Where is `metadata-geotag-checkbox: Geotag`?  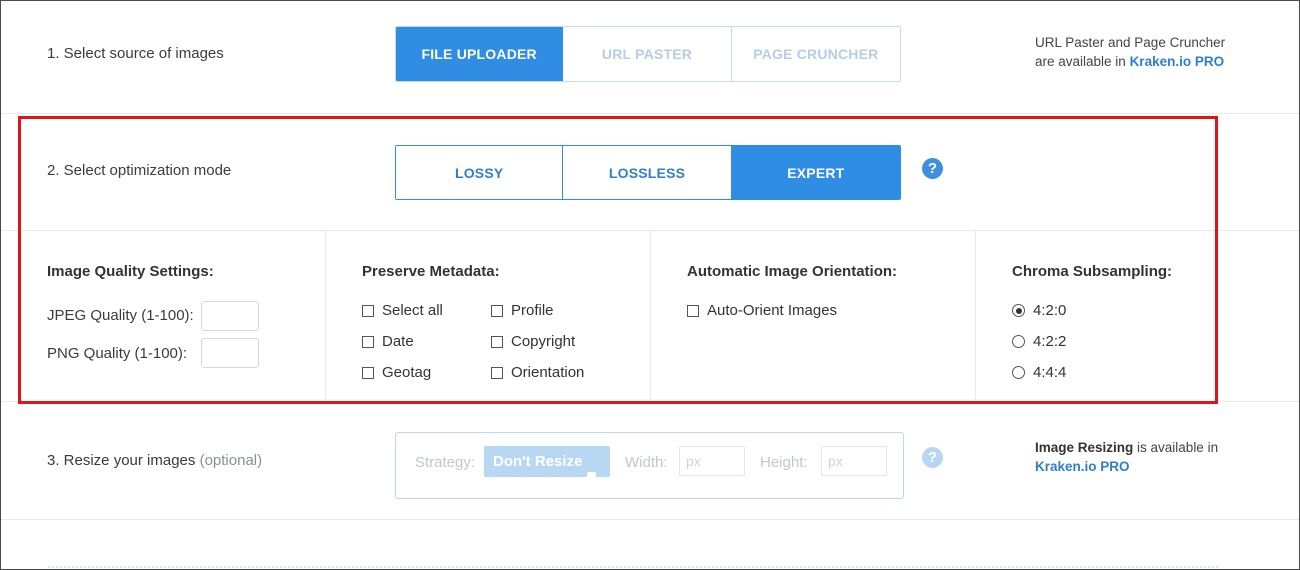
metadata-geotag-checkbox: Geotag is located at coordinates (396, 372).